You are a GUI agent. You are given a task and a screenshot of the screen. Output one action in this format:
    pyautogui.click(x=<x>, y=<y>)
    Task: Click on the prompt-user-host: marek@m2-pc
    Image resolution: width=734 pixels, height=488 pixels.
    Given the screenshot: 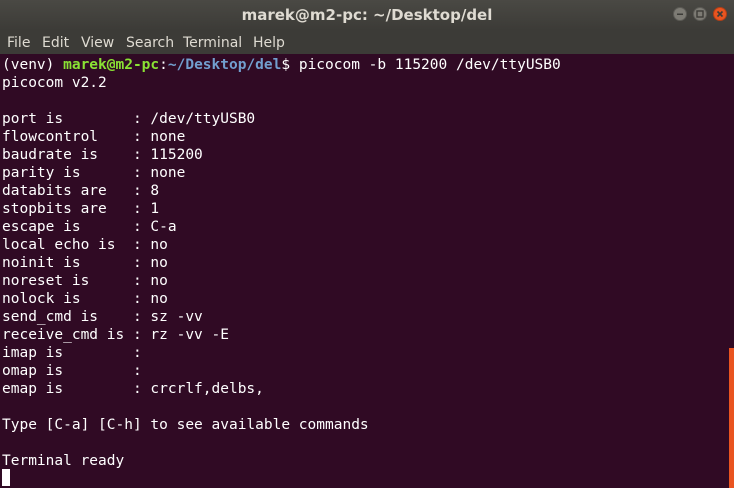 What is the action you would take?
    pyautogui.click(x=111, y=65)
    